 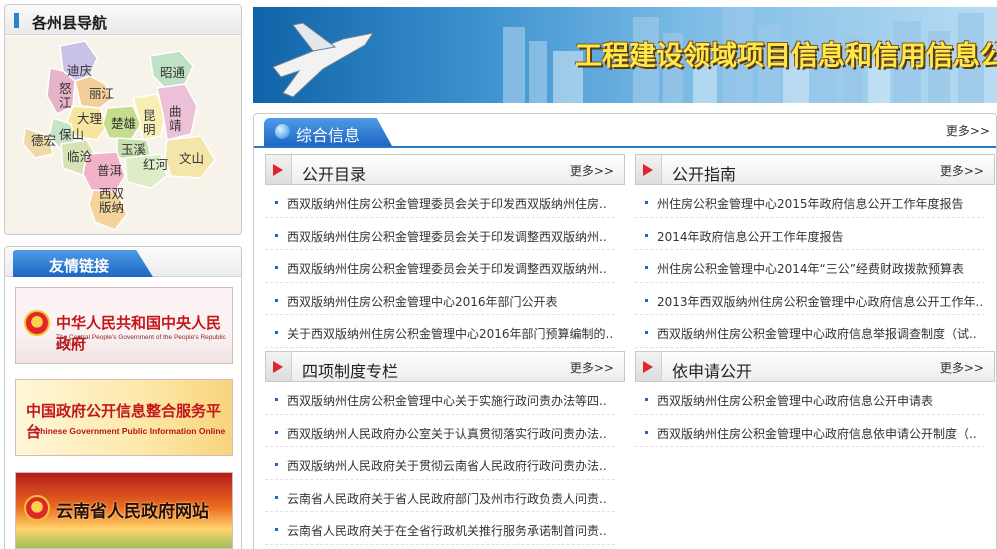 What do you see at coordinates (70, 23) in the screenshot?
I see `county-nav-title: 各州县导航` at bounding box center [70, 23].